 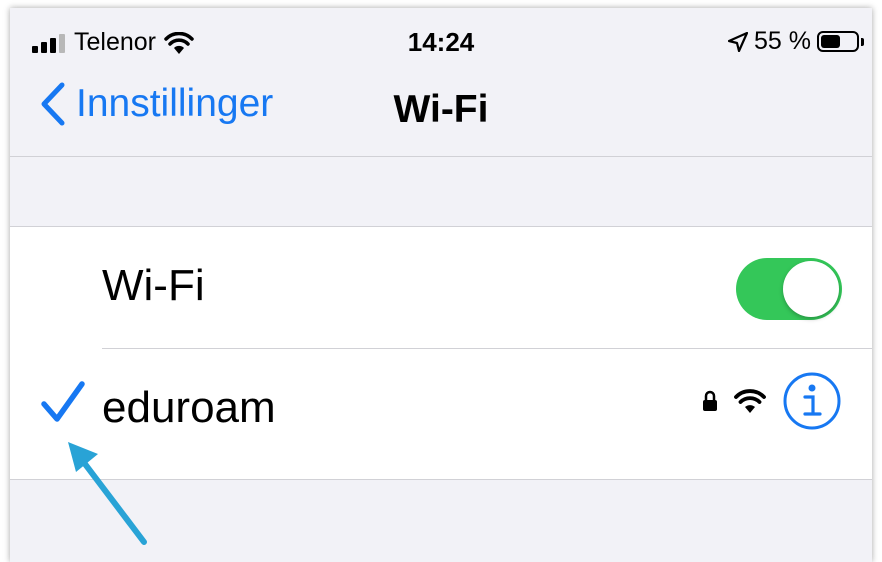 I want to click on wifi-signal-icon, so click(x=750, y=401).